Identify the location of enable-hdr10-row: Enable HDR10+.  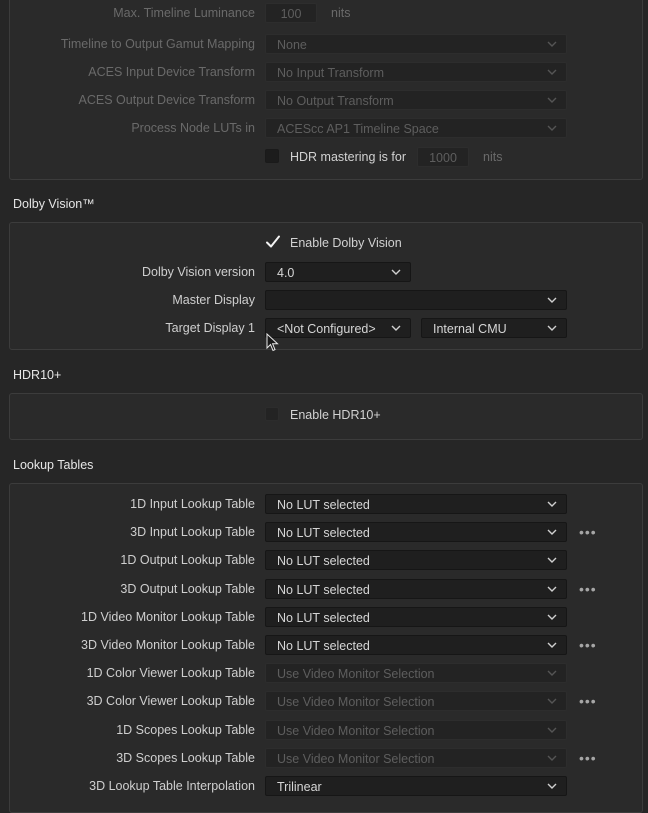
(324, 415).